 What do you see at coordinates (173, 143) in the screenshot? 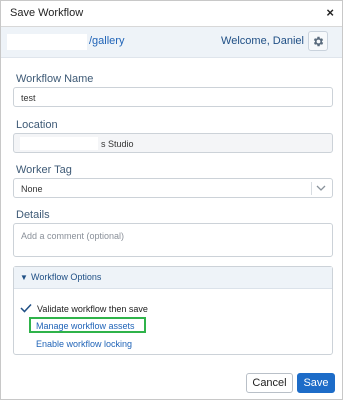
I see `location-field: s Studio` at bounding box center [173, 143].